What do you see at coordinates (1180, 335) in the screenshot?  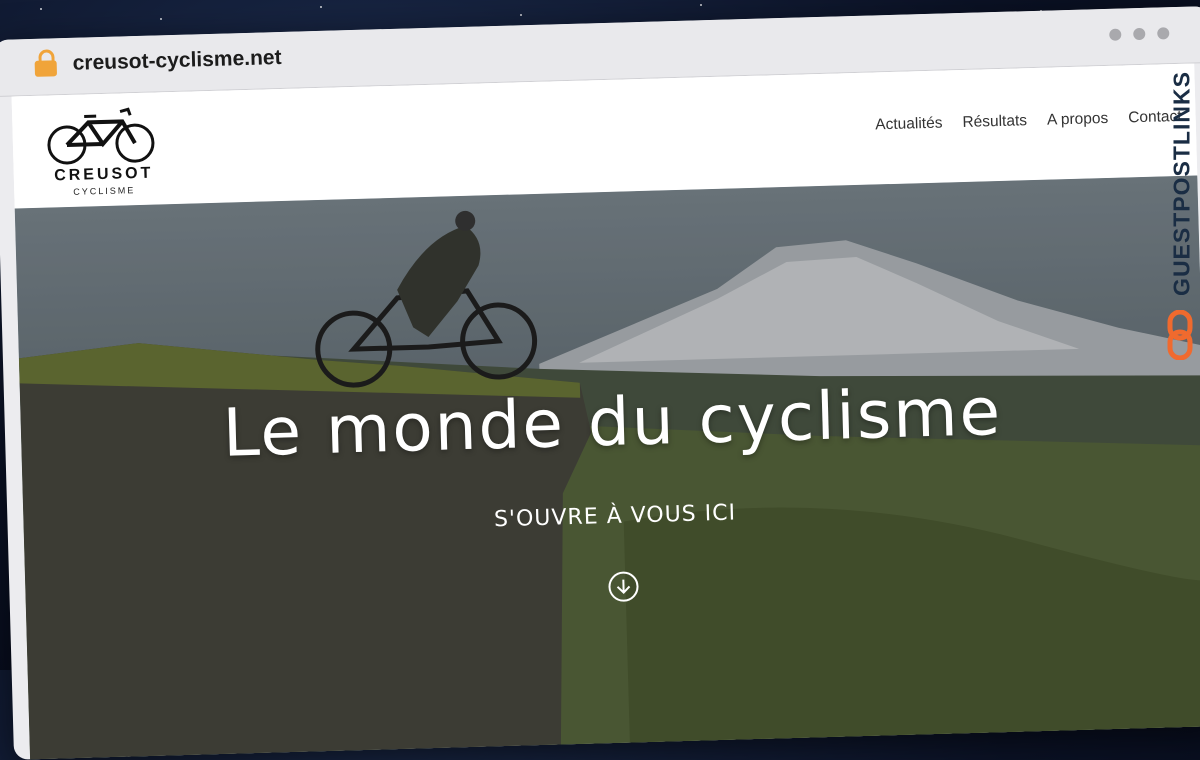 I see `link-icon` at bounding box center [1180, 335].